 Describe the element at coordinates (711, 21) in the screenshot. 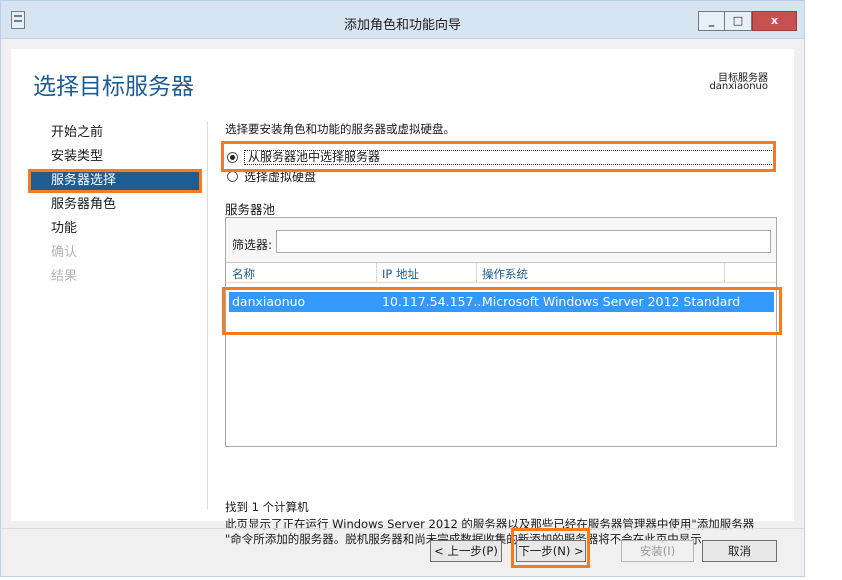

I see `minimize-button: _` at that location.